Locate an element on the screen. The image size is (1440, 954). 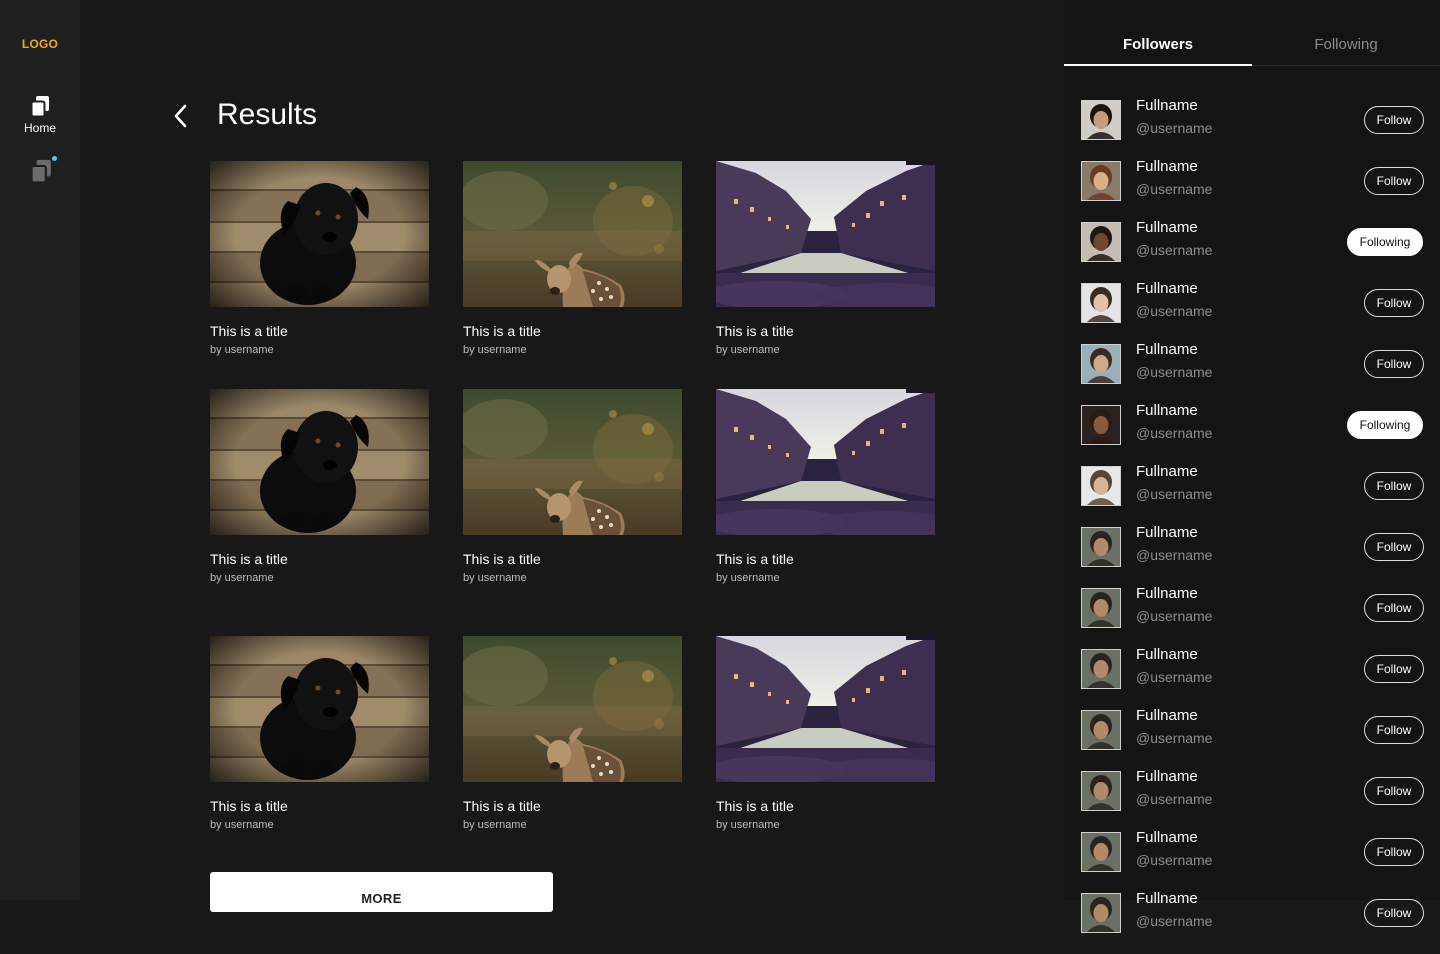
page-title: Results is located at coordinates (267, 114).